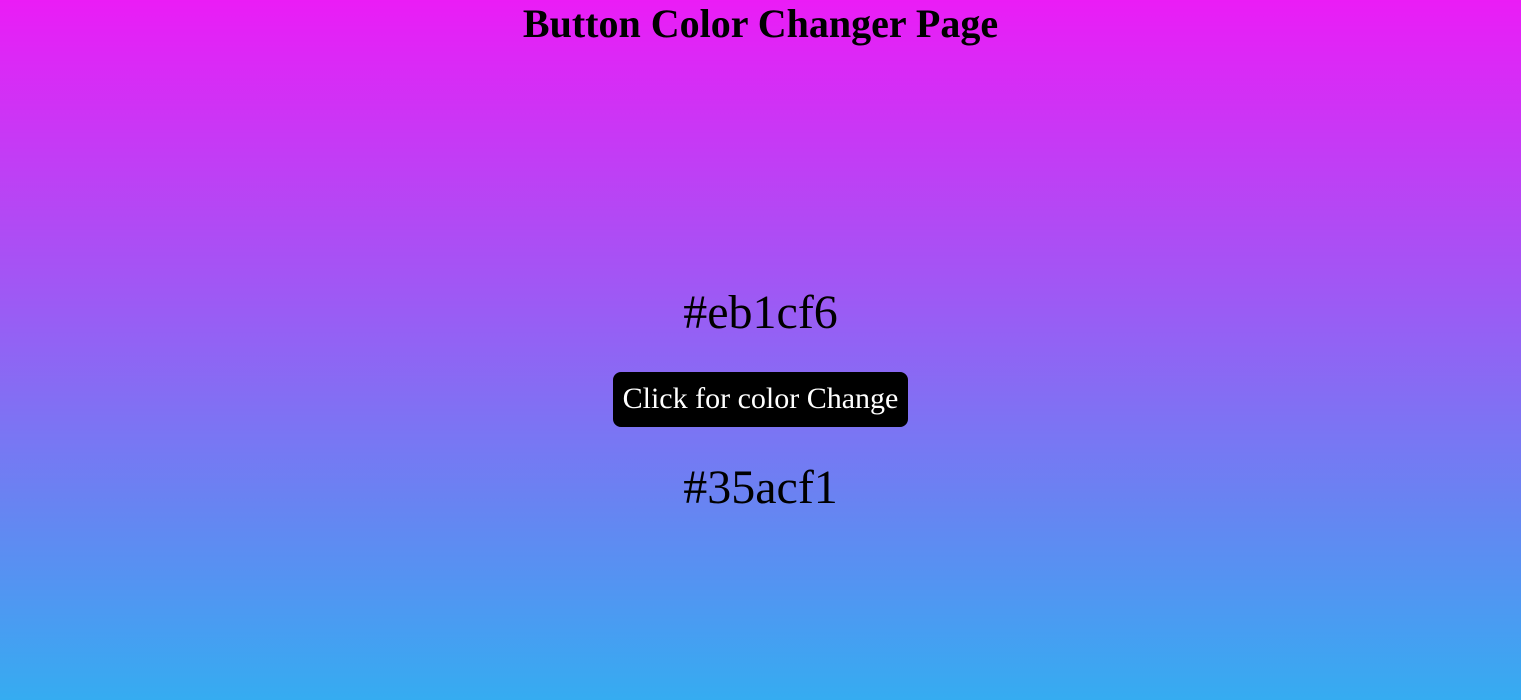  What do you see at coordinates (760, 487) in the screenshot?
I see `bottom-color-code: #35acf1` at bounding box center [760, 487].